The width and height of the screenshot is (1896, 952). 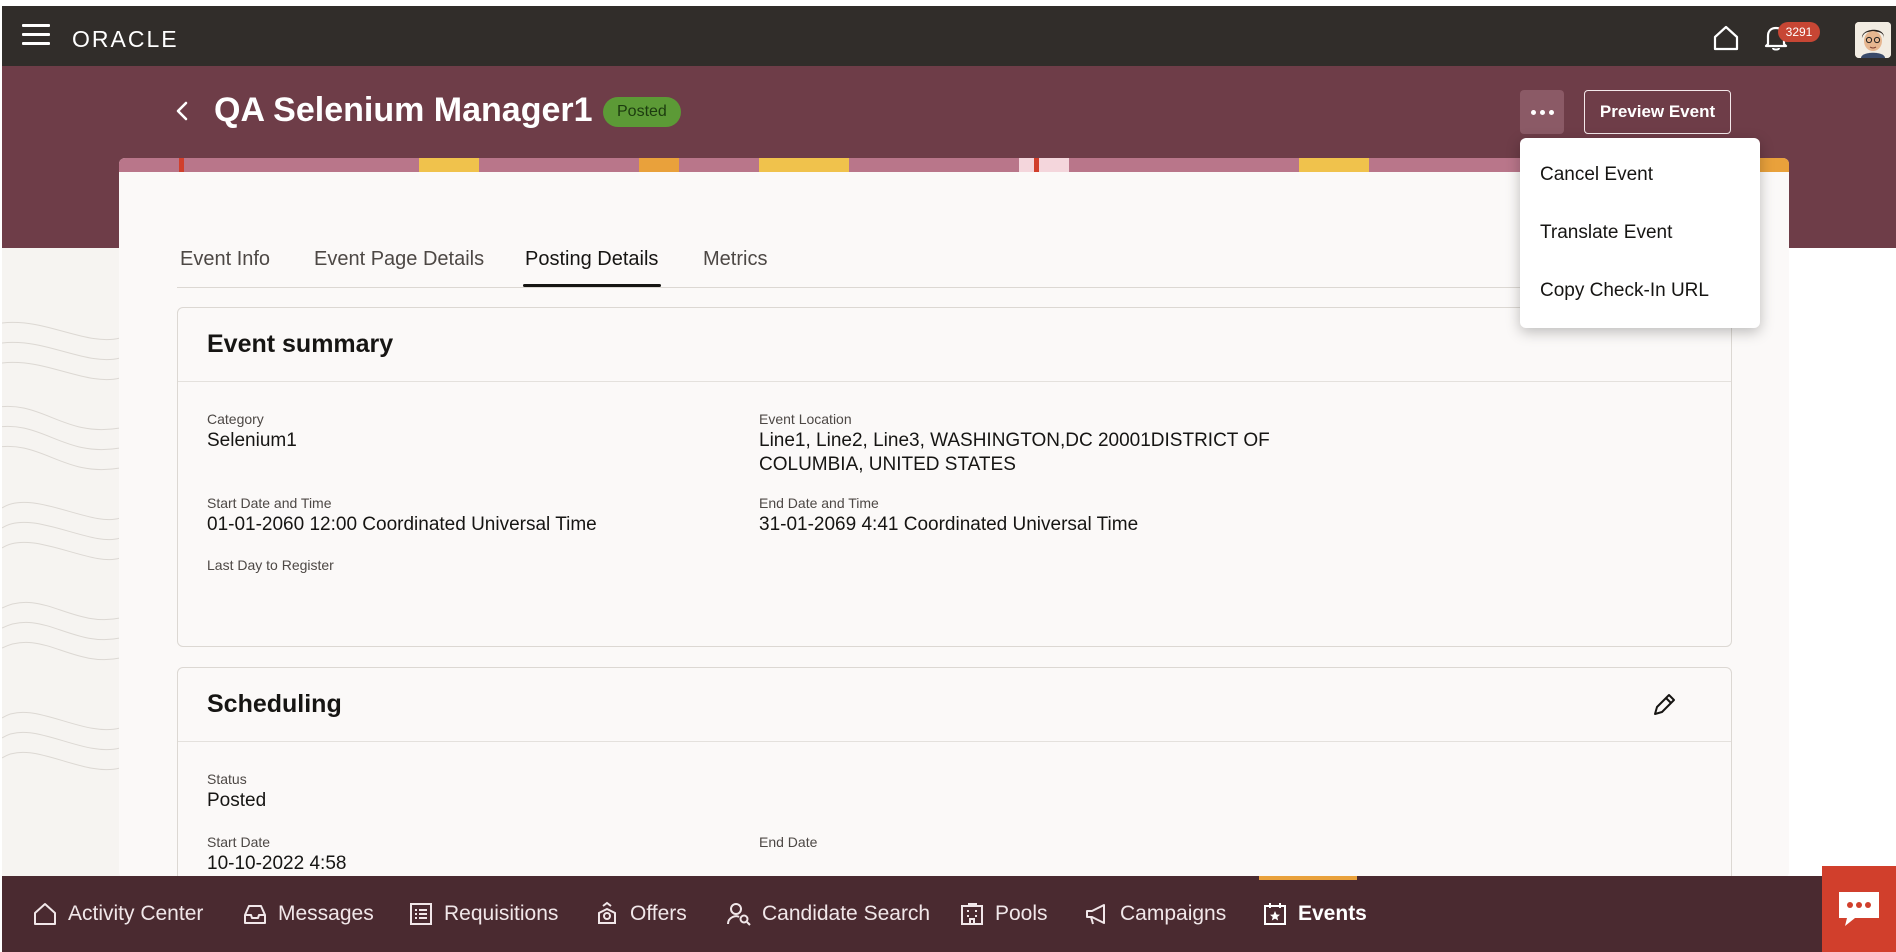 What do you see at coordinates (1275, 914) in the screenshot?
I see `calendar-star-icon` at bounding box center [1275, 914].